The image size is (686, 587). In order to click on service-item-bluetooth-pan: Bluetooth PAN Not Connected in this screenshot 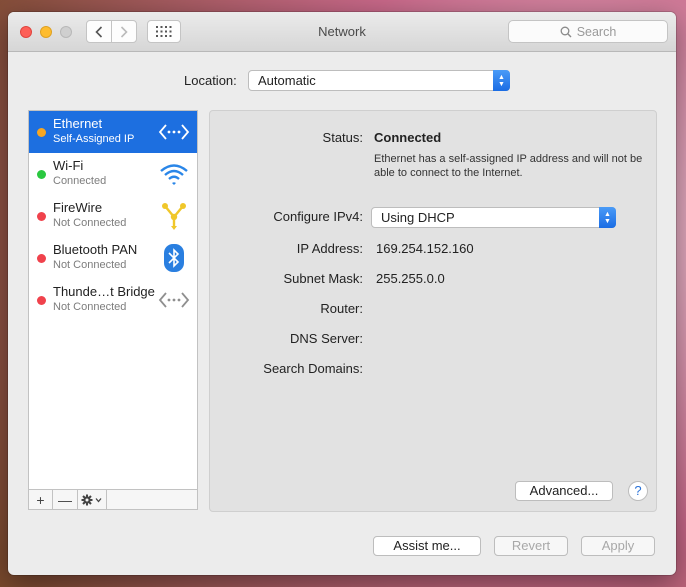, I will do `click(113, 258)`.